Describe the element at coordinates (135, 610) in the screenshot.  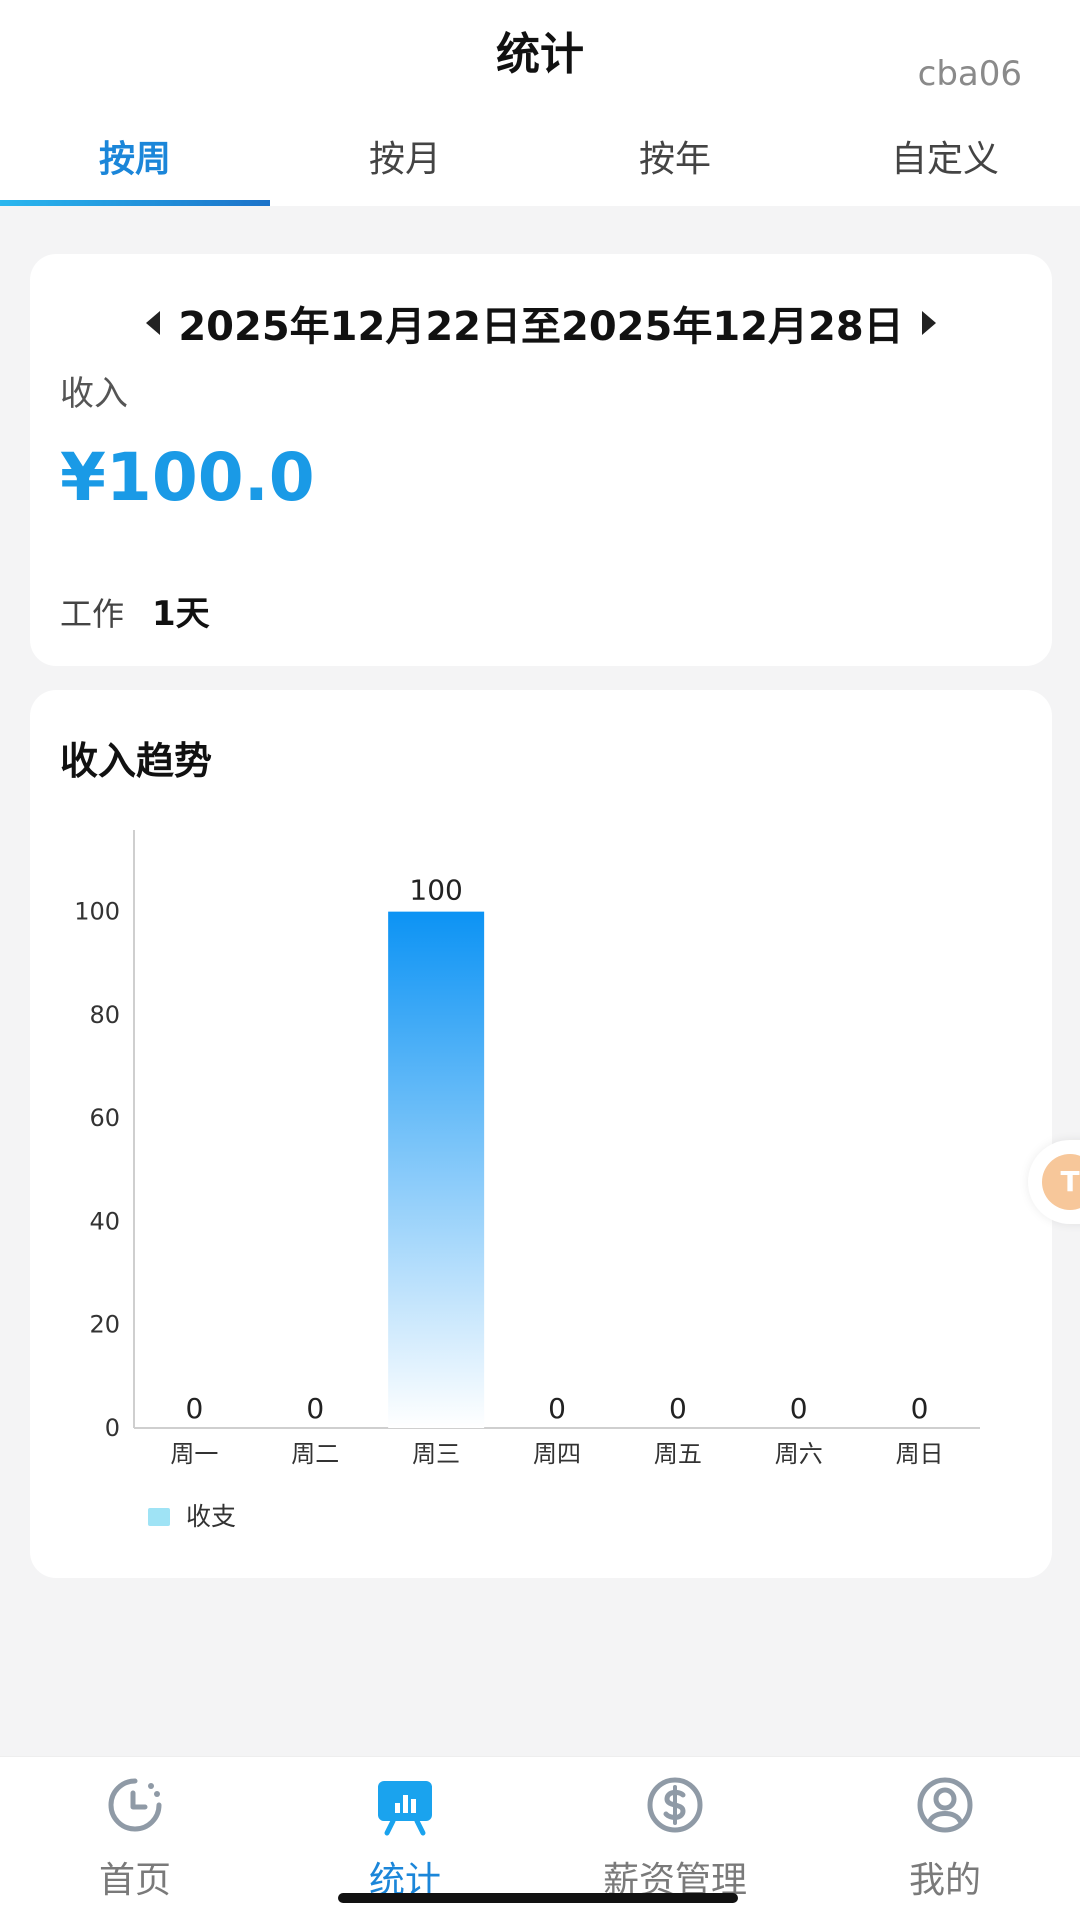
I see `work-days-row: 工作 1天` at that location.